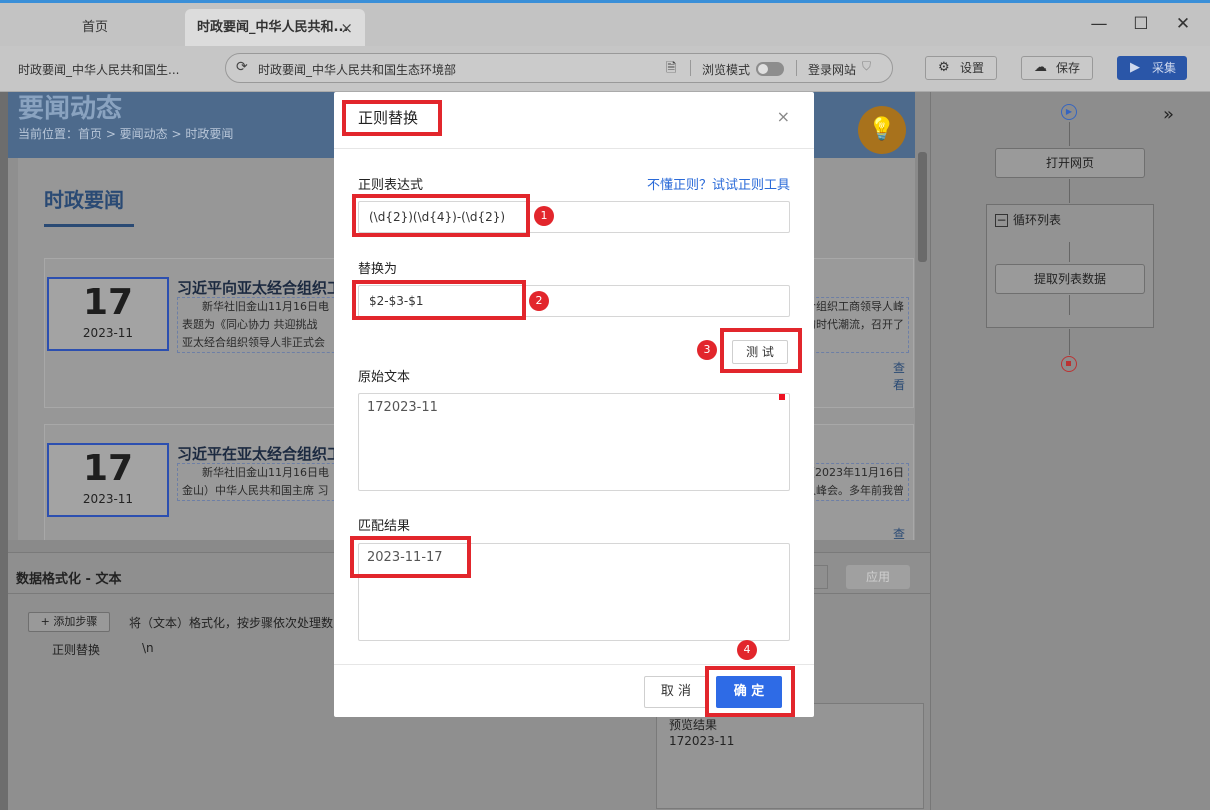 This screenshot has height=810, width=1210. Describe the element at coordinates (972, 68) in the screenshot. I see `settings-label: 设置` at that location.